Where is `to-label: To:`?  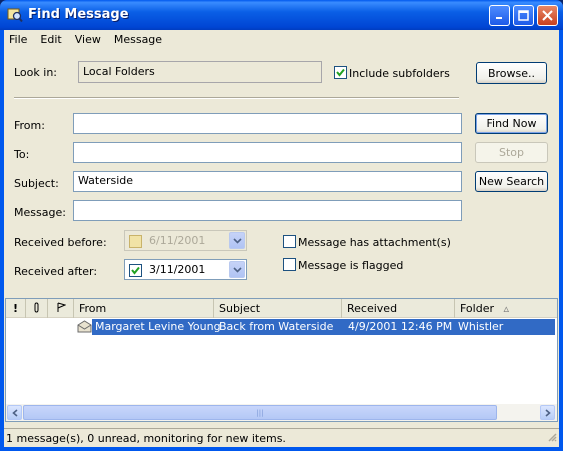
to-label: To: is located at coordinates (22, 154).